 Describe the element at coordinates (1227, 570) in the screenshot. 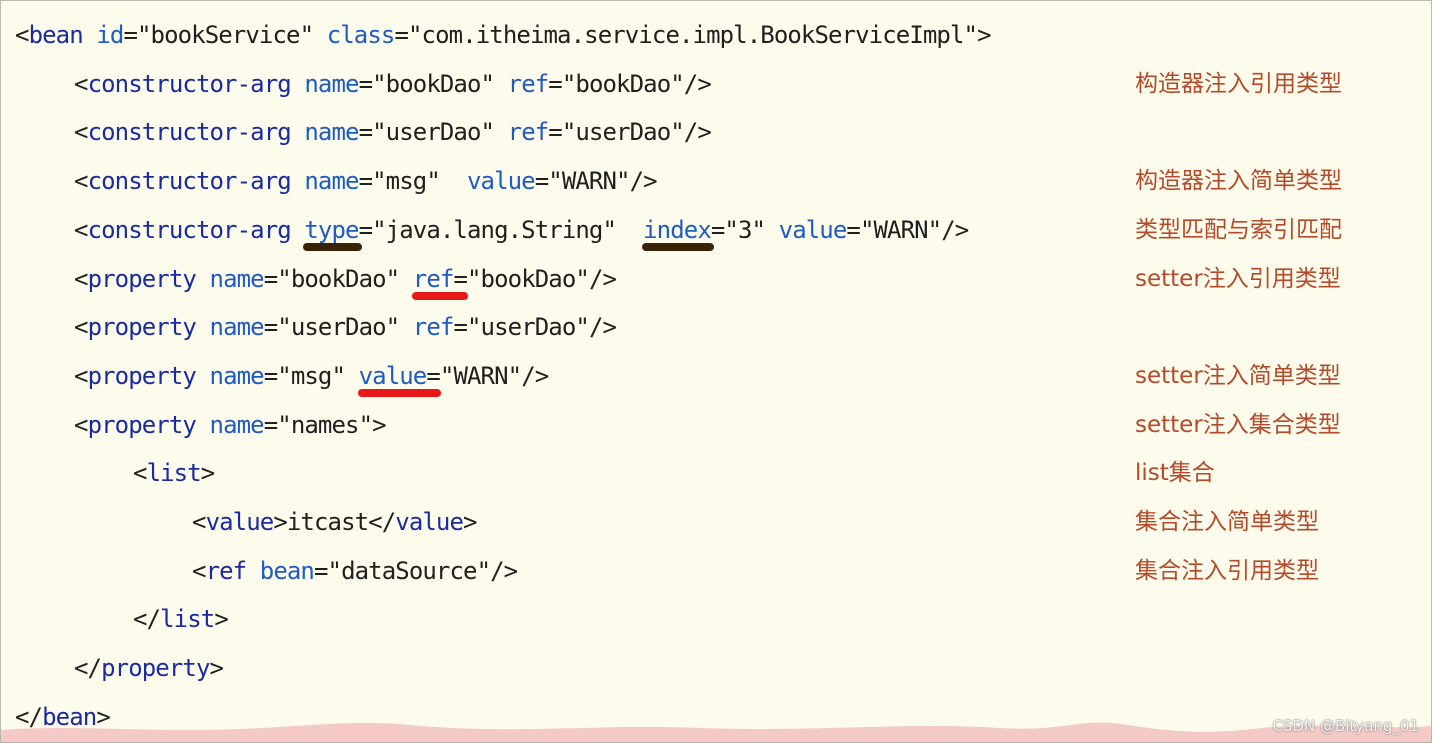

I see `annotation-note: 集合注入引用类型` at that location.